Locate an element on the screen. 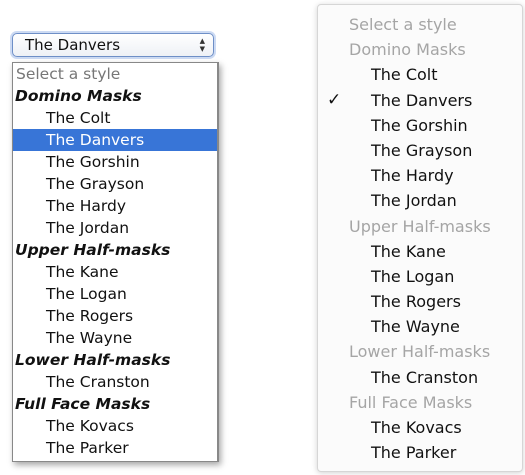 The width and height of the screenshot is (525, 475). menu-item-the-parker: The Parker is located at coordinates (420, 452).